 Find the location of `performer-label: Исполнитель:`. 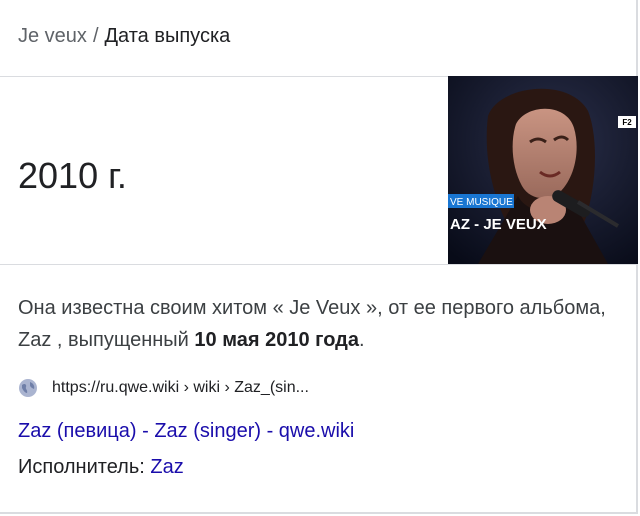

performer-label: Исполнитель: is located at coordinates (81, 467).